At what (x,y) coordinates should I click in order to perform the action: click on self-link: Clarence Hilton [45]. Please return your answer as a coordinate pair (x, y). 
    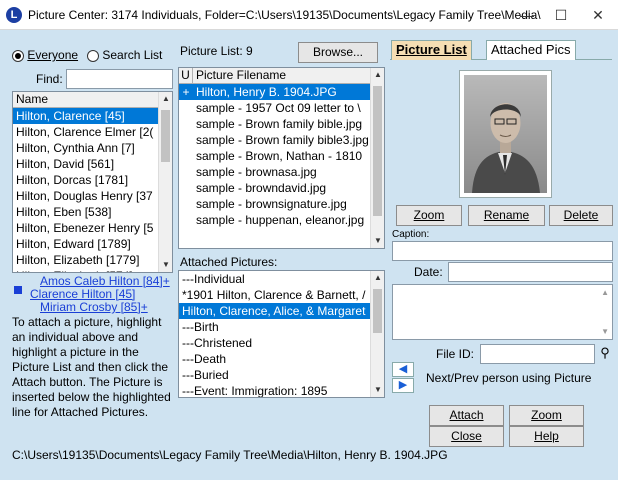
    Looking at the image, I should click on (82, 294).